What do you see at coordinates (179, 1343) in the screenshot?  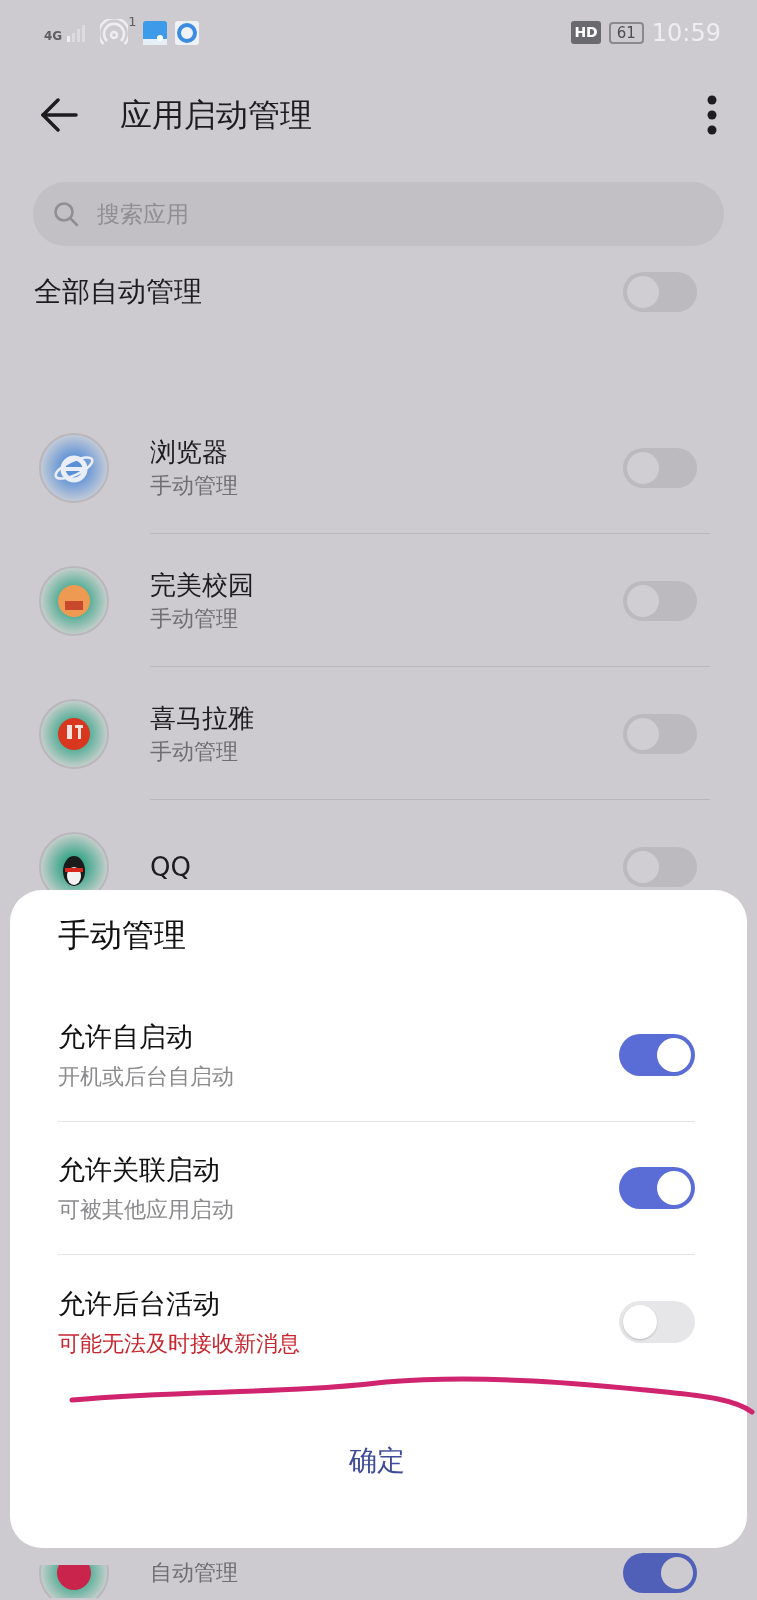 I see `warning-text: 可能无法及时接收新消息` at bounding box center [179, 1343].